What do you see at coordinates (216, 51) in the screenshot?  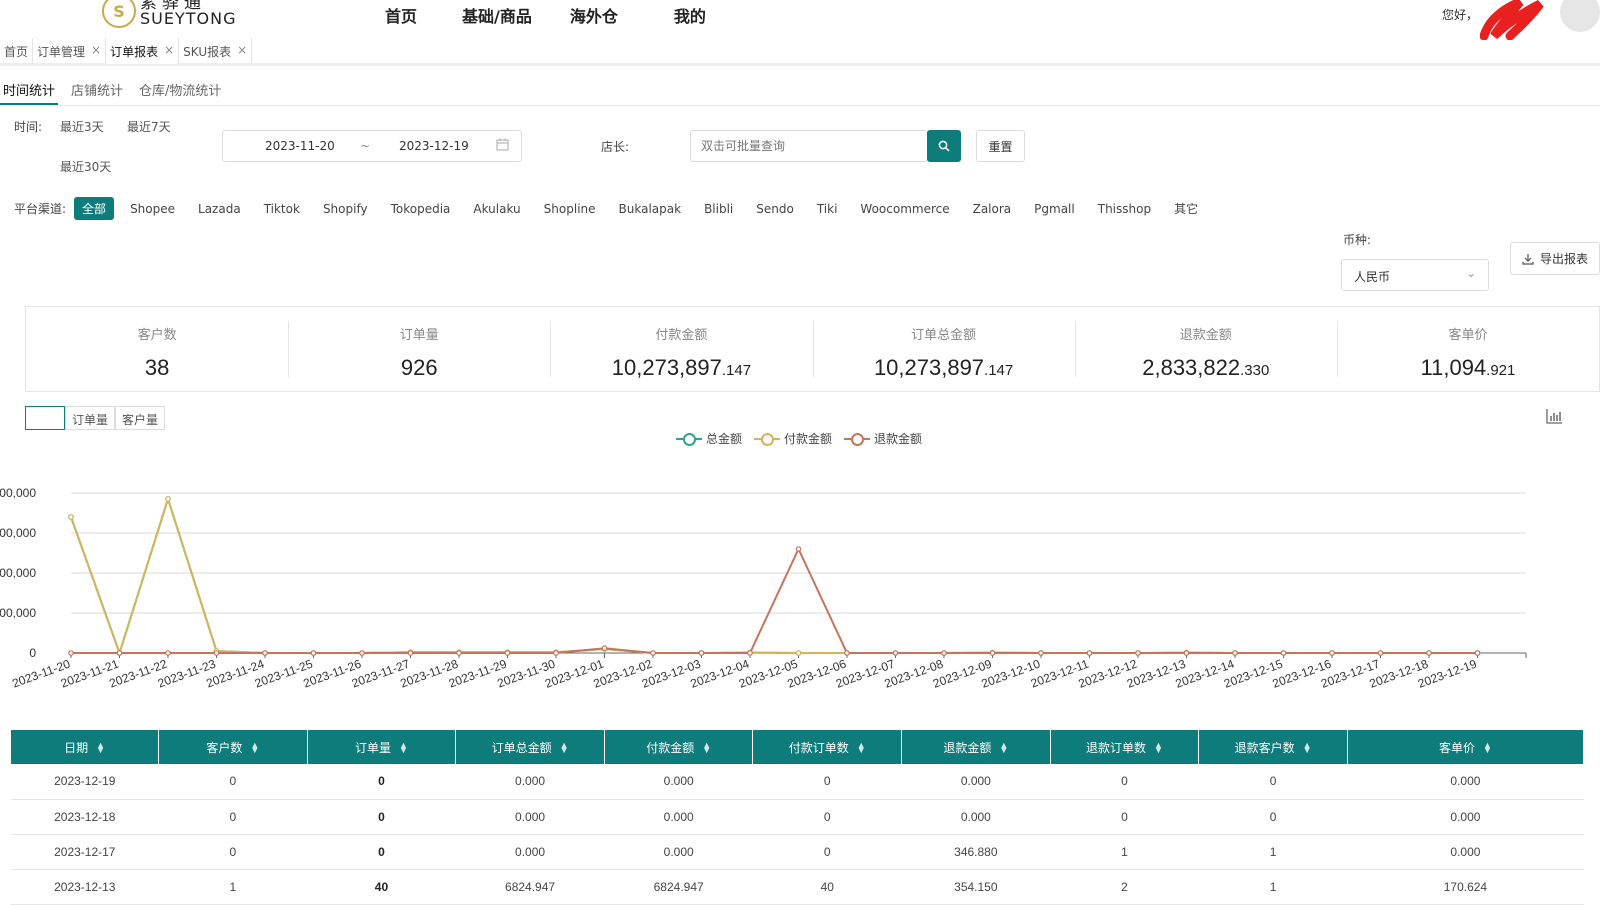 I see `tab-sku-report: SKU报表 ×` at bounding box center [216, 51].